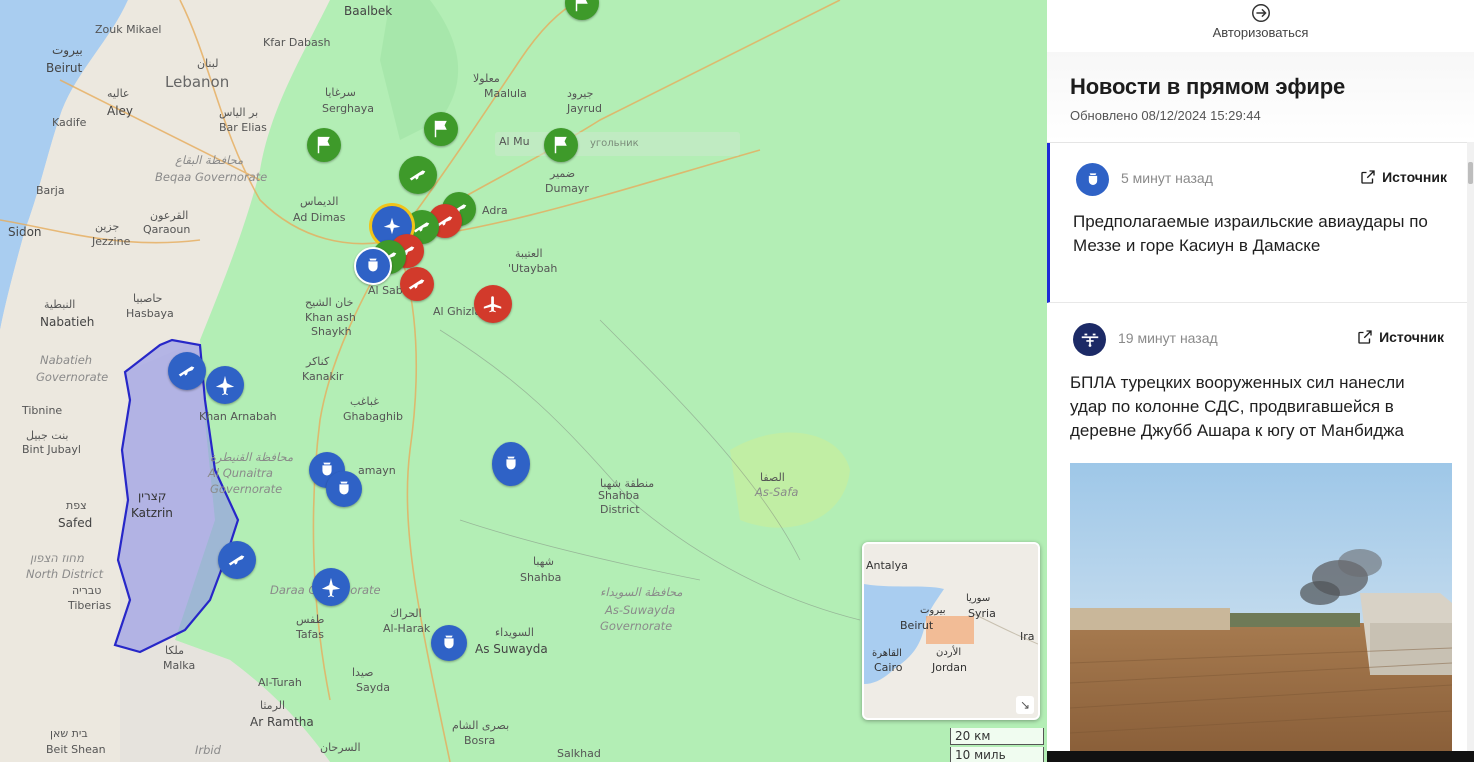 The image size is (1474, 762). I want to click on map-label-nabatieh-gov: Nabatieh, so click(66, 360).